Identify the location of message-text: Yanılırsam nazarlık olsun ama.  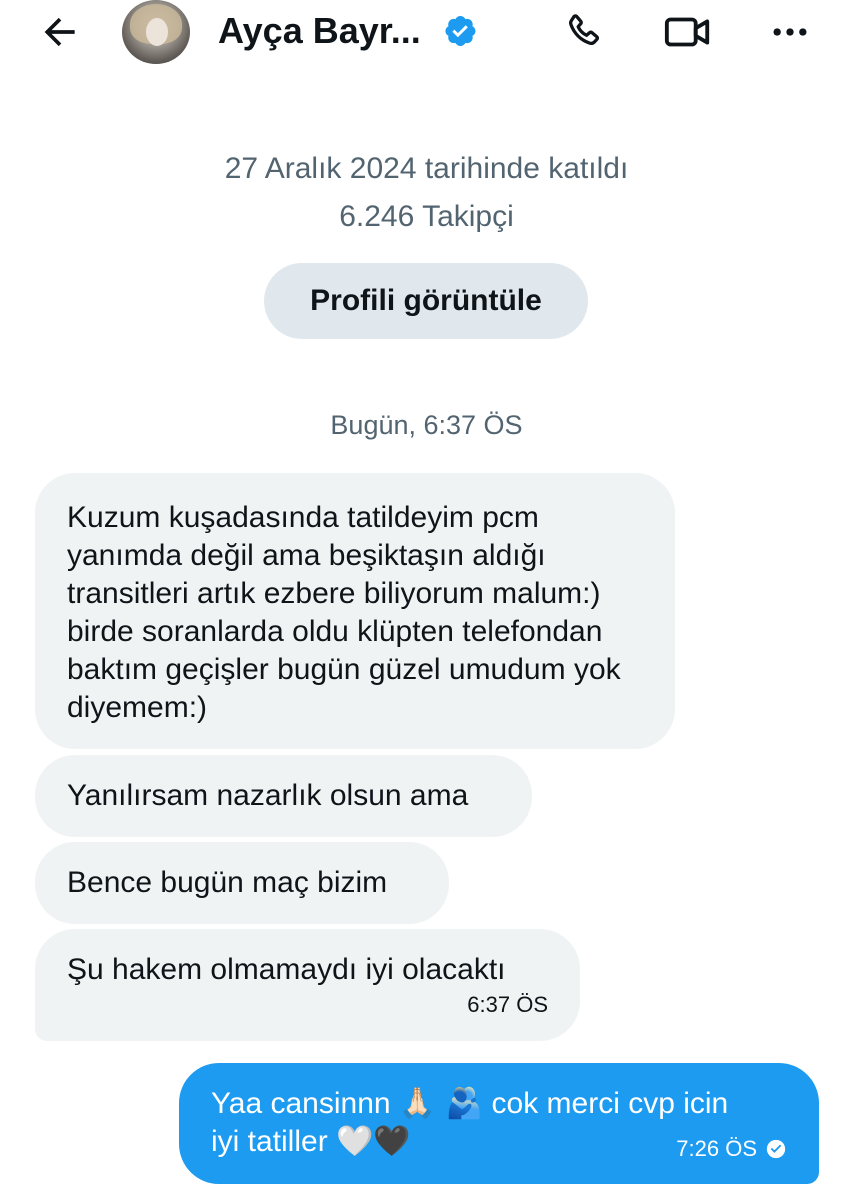
(268, 795).